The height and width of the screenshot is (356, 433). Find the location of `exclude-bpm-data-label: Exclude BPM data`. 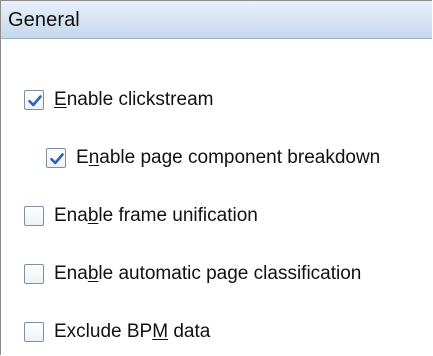

exclude-bpm-data-label: Exclude BPM data is located at coordinates (132, 331).